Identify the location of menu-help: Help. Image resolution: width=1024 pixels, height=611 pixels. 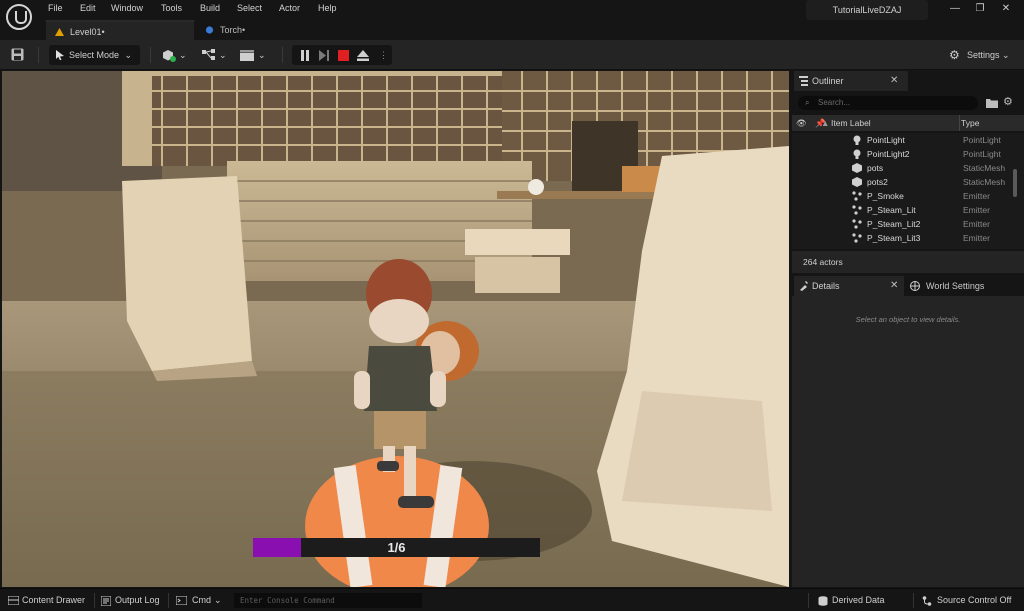
(327, 8).